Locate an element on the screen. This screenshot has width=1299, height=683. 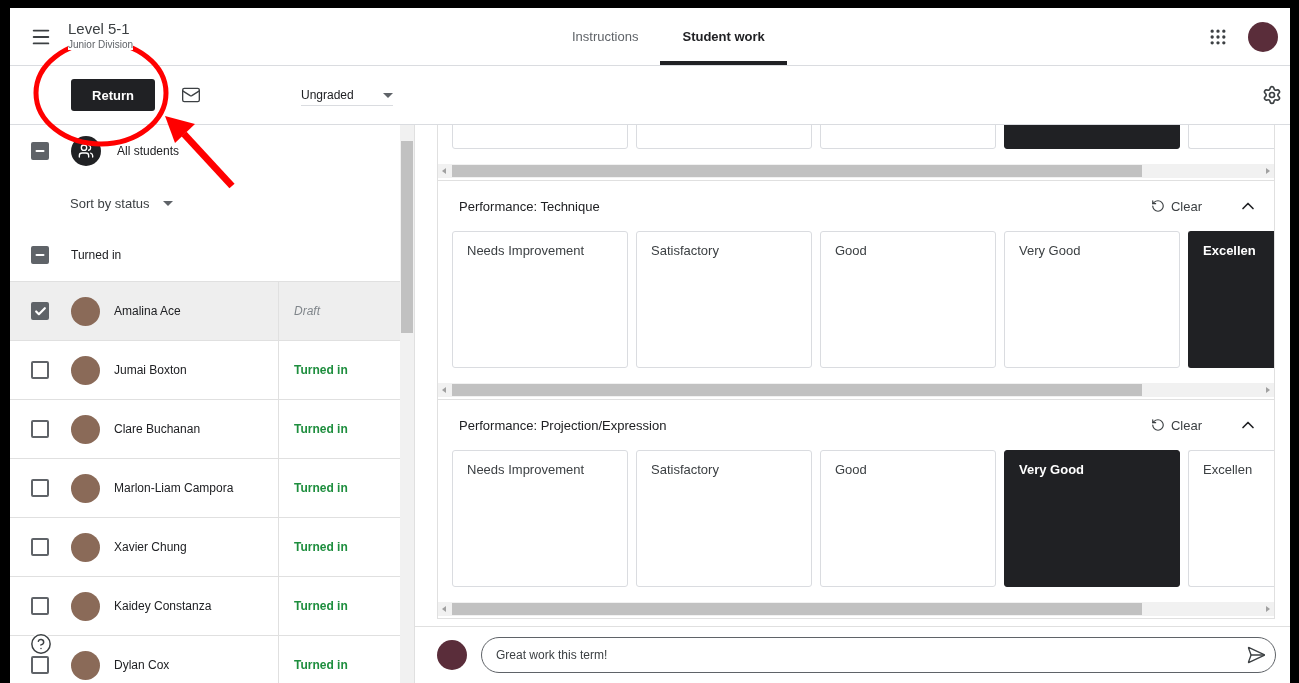
student-name: Clare Buchanan is located at coordinates (157, 429).